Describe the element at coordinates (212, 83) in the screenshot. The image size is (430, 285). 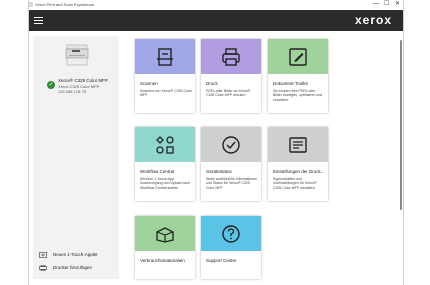
I see `tile-title: Druck` at that location.